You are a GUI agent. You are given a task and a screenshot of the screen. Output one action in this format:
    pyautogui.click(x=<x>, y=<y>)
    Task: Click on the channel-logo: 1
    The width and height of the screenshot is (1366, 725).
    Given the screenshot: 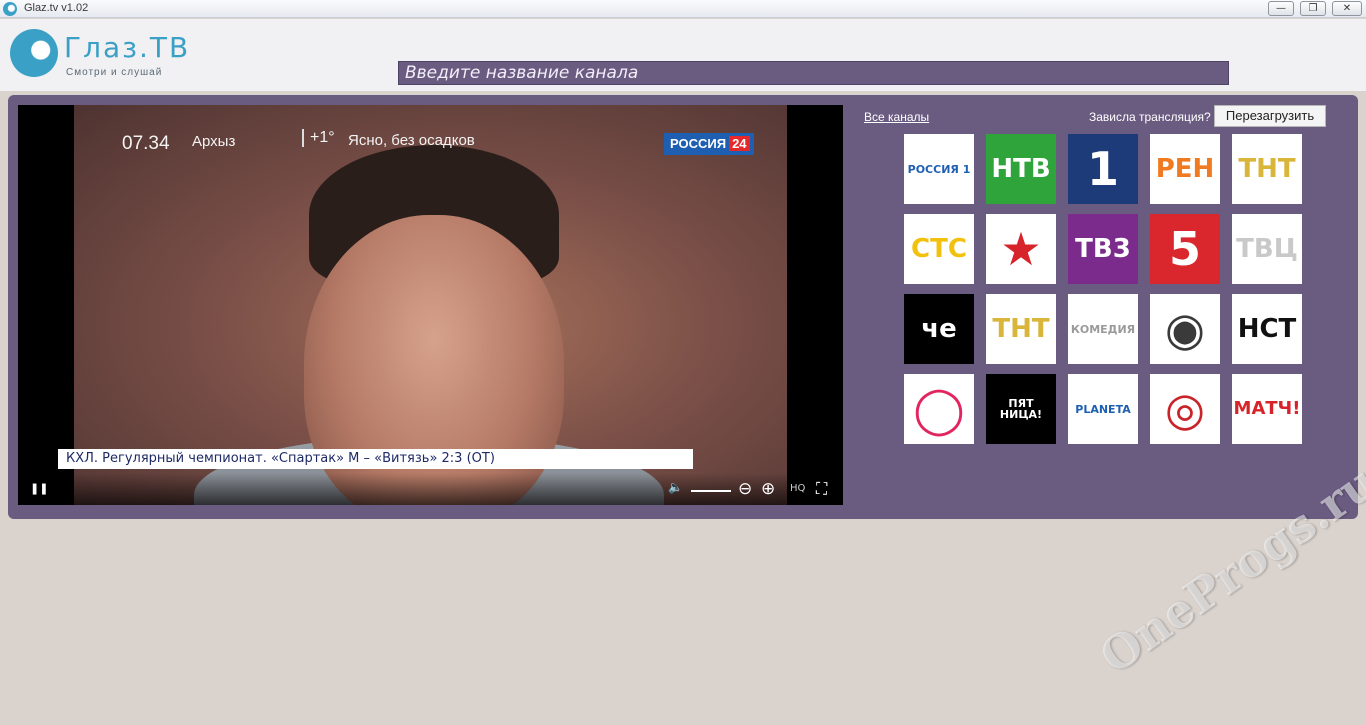 What is the action you would take?
    pyautogui.click(x=1102, y=169)
    